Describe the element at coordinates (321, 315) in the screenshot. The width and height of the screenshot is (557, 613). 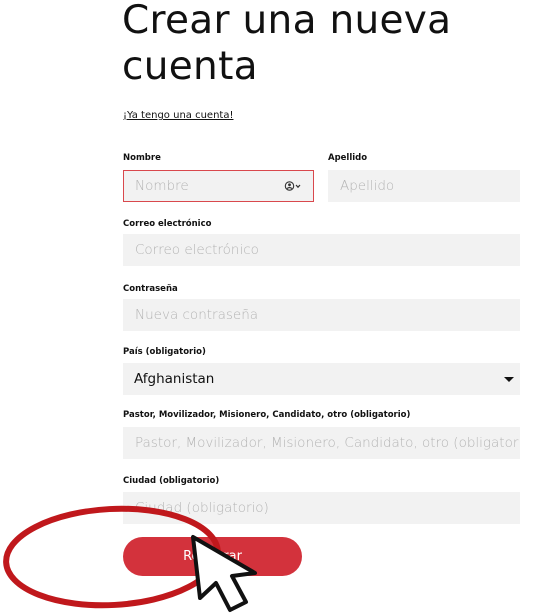
I see `password-input` at that location.